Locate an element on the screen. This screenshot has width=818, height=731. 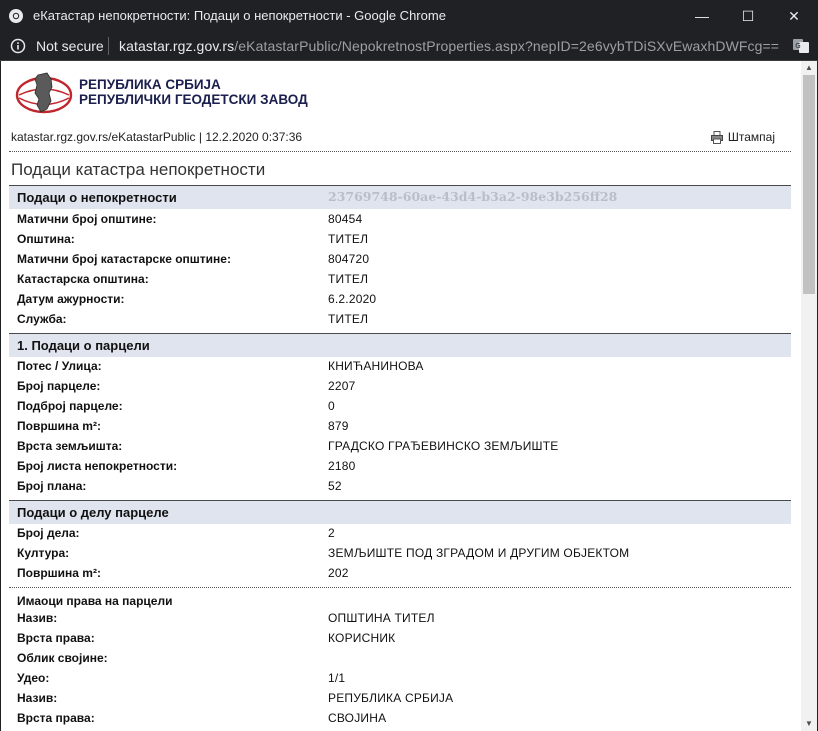
field-value: ОПШТИНА ТИТЕЛ is located at coordinates (381, 618).